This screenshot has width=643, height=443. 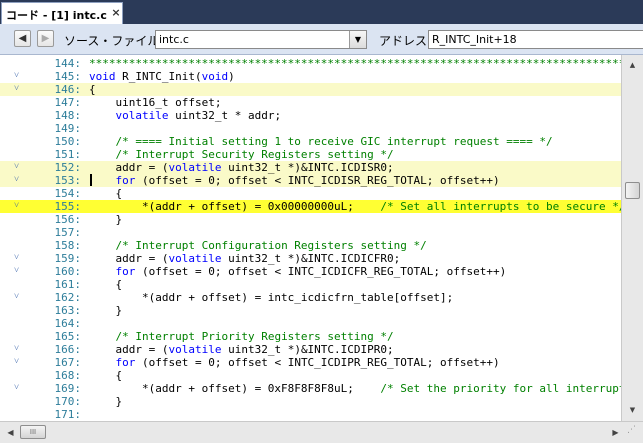 What do you see at coordinates (310, 128) in the screenshot?
I see `code-line: 149:` at bounding box center [310, 128].